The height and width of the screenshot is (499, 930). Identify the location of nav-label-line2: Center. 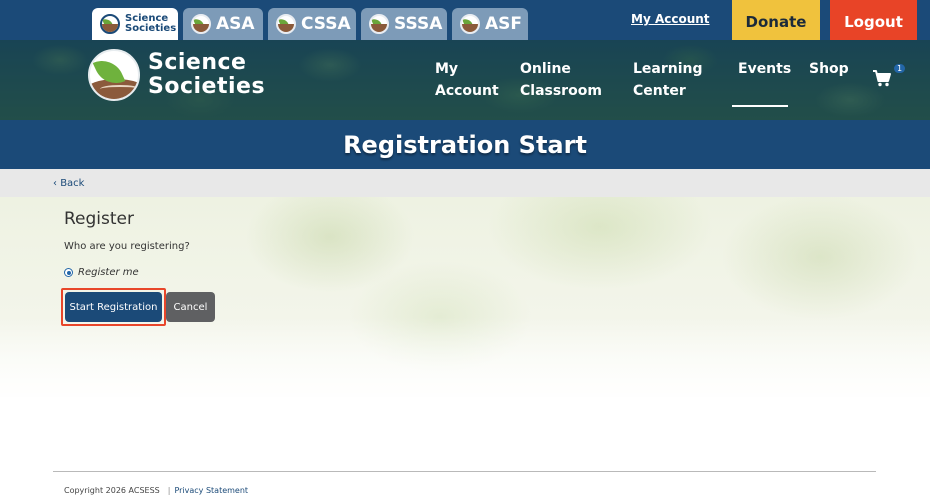
(659, 91).